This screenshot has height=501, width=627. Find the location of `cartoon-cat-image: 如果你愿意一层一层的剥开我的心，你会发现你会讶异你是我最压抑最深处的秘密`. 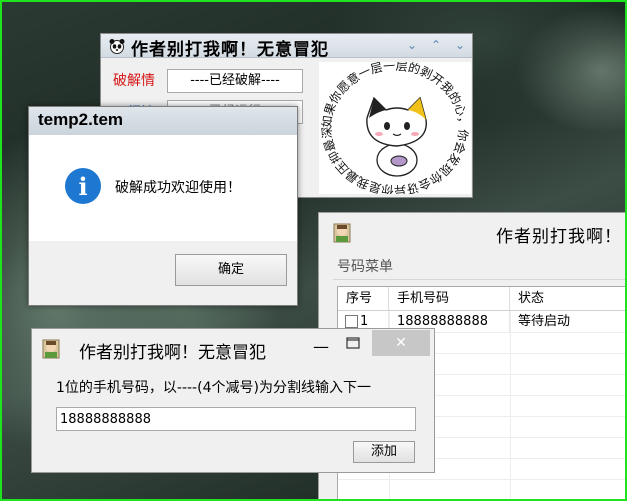

cartoon-cat-image: 如果你愿意一层一层的剥开我的心，你会发现你会讶异你是我最压抑最深处的秘密 is located at coordinates (392, 123).